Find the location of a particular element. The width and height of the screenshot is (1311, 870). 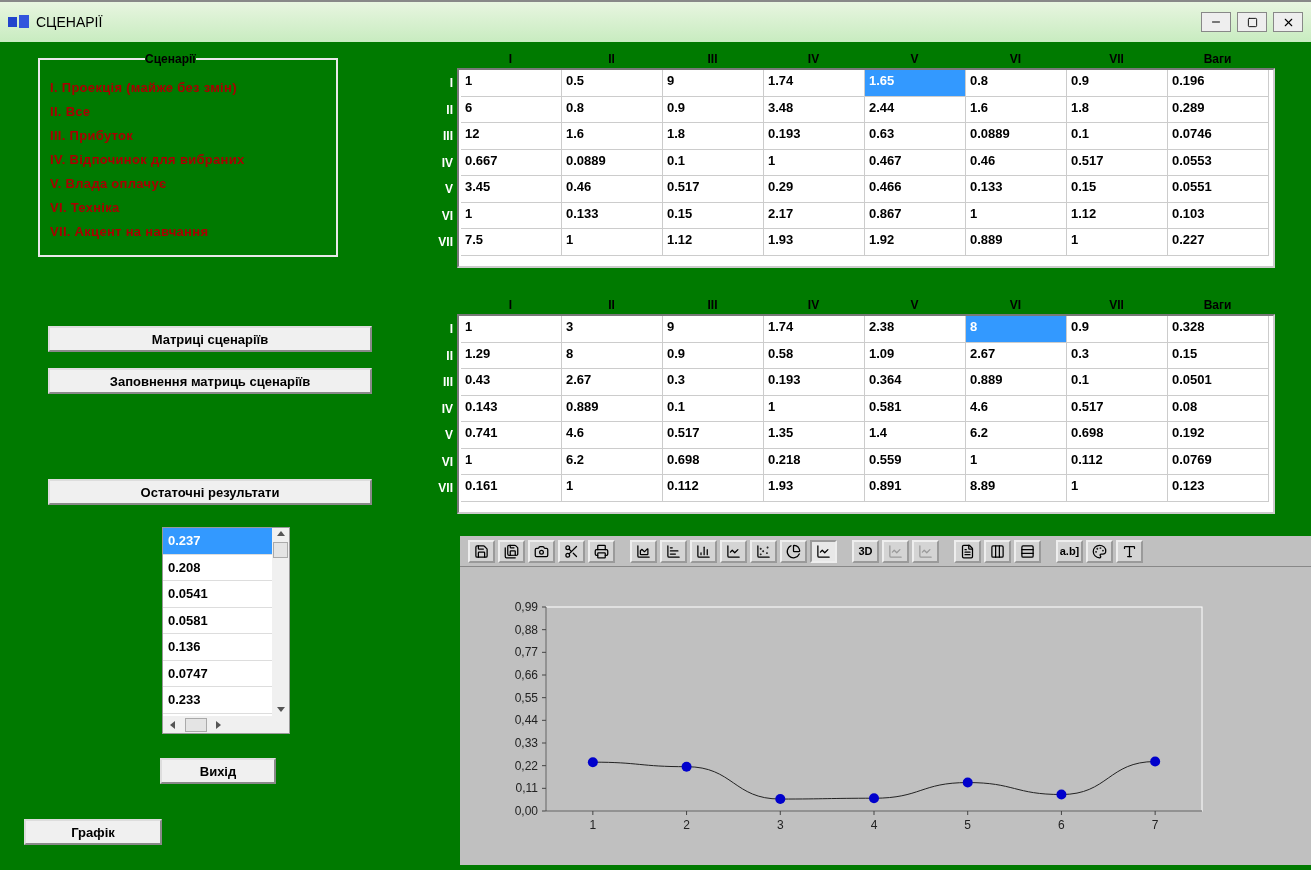

table-cell: 0.466 is located at coordinates (915, 189).